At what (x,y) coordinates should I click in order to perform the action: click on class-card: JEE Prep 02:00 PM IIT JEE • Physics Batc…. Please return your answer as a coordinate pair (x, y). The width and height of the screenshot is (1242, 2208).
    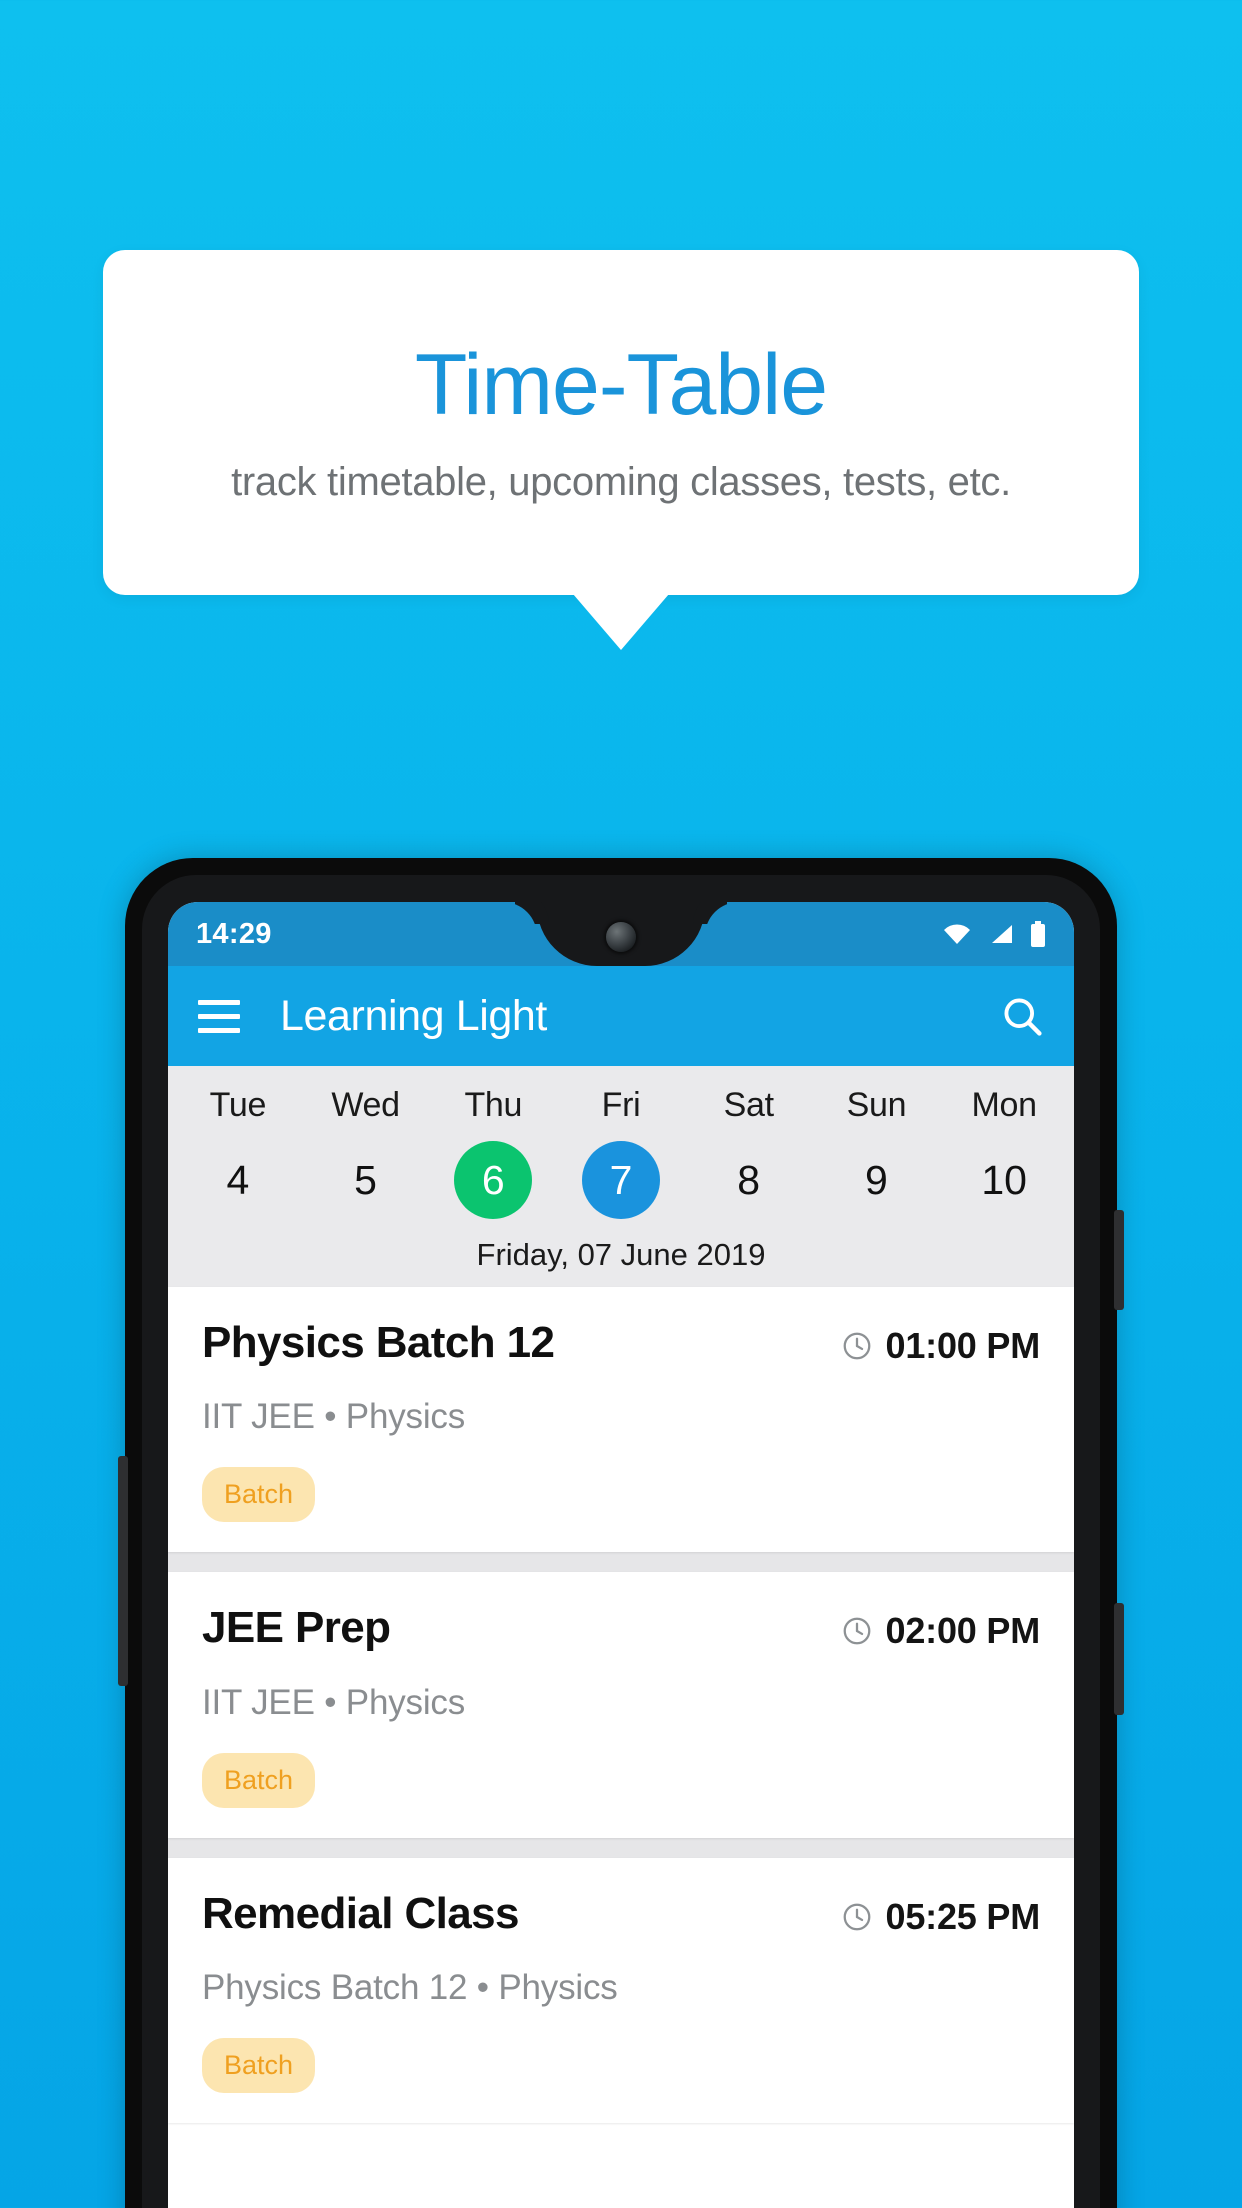
    Looking at the image, I should click on (621, 1705).